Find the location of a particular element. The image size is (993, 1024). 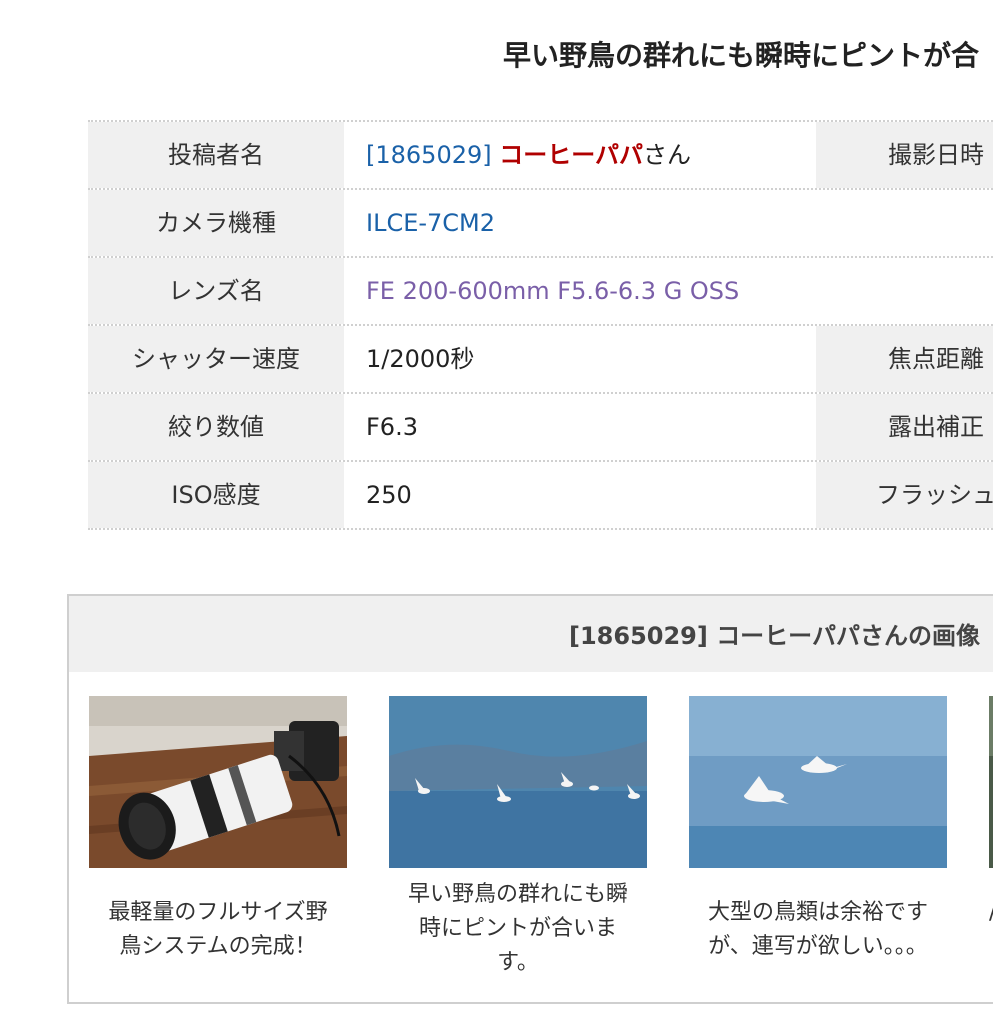

caption-4: / is located at coordinates (991, 913).